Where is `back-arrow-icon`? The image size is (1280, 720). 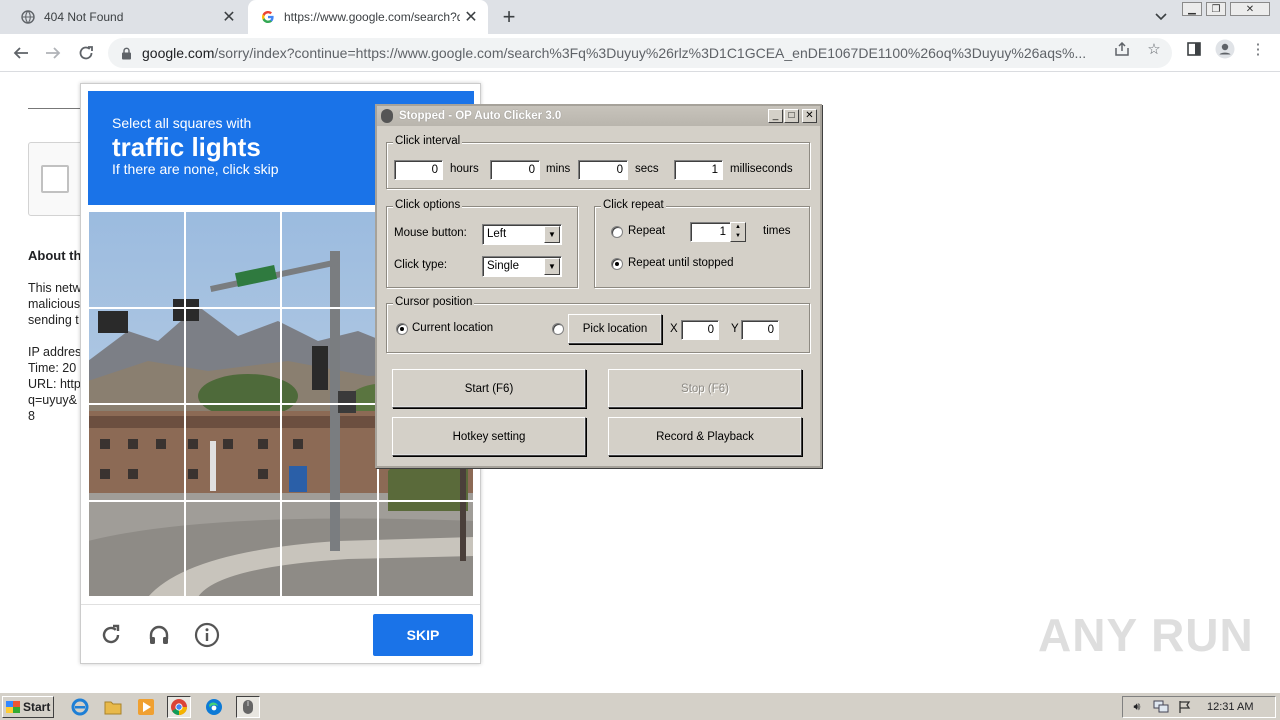 back-arrow-icon is located at coordinates (21, 53).